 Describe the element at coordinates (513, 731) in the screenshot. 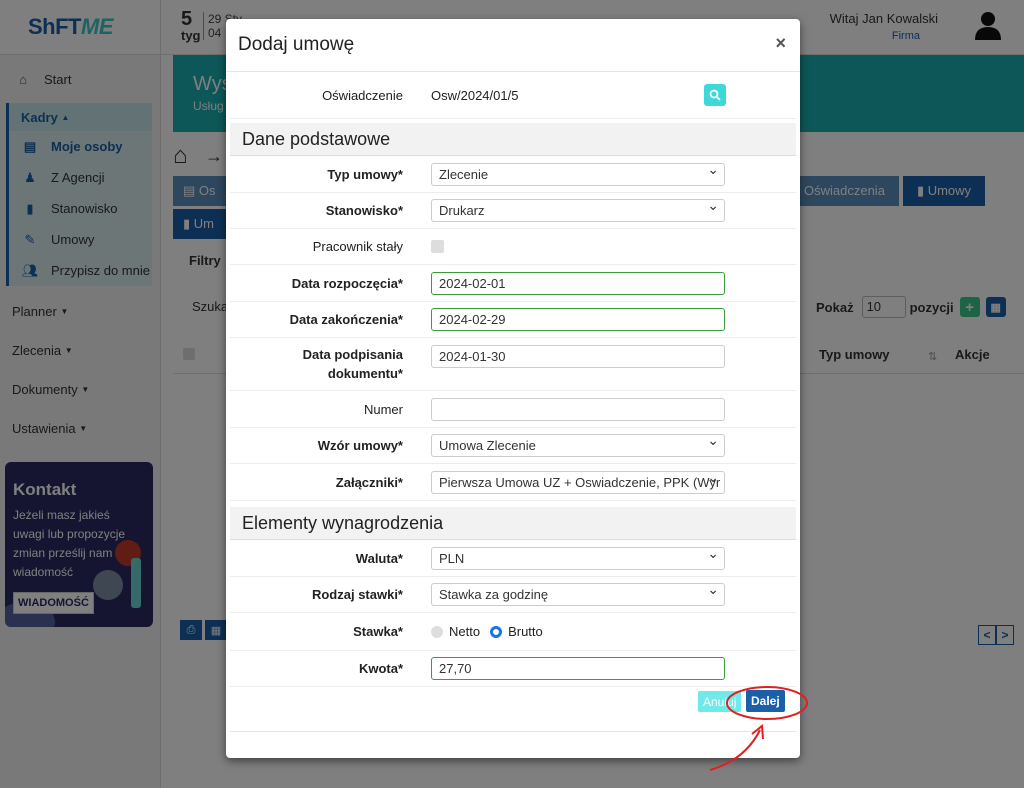

I see `modal-footer-divider` at that location.